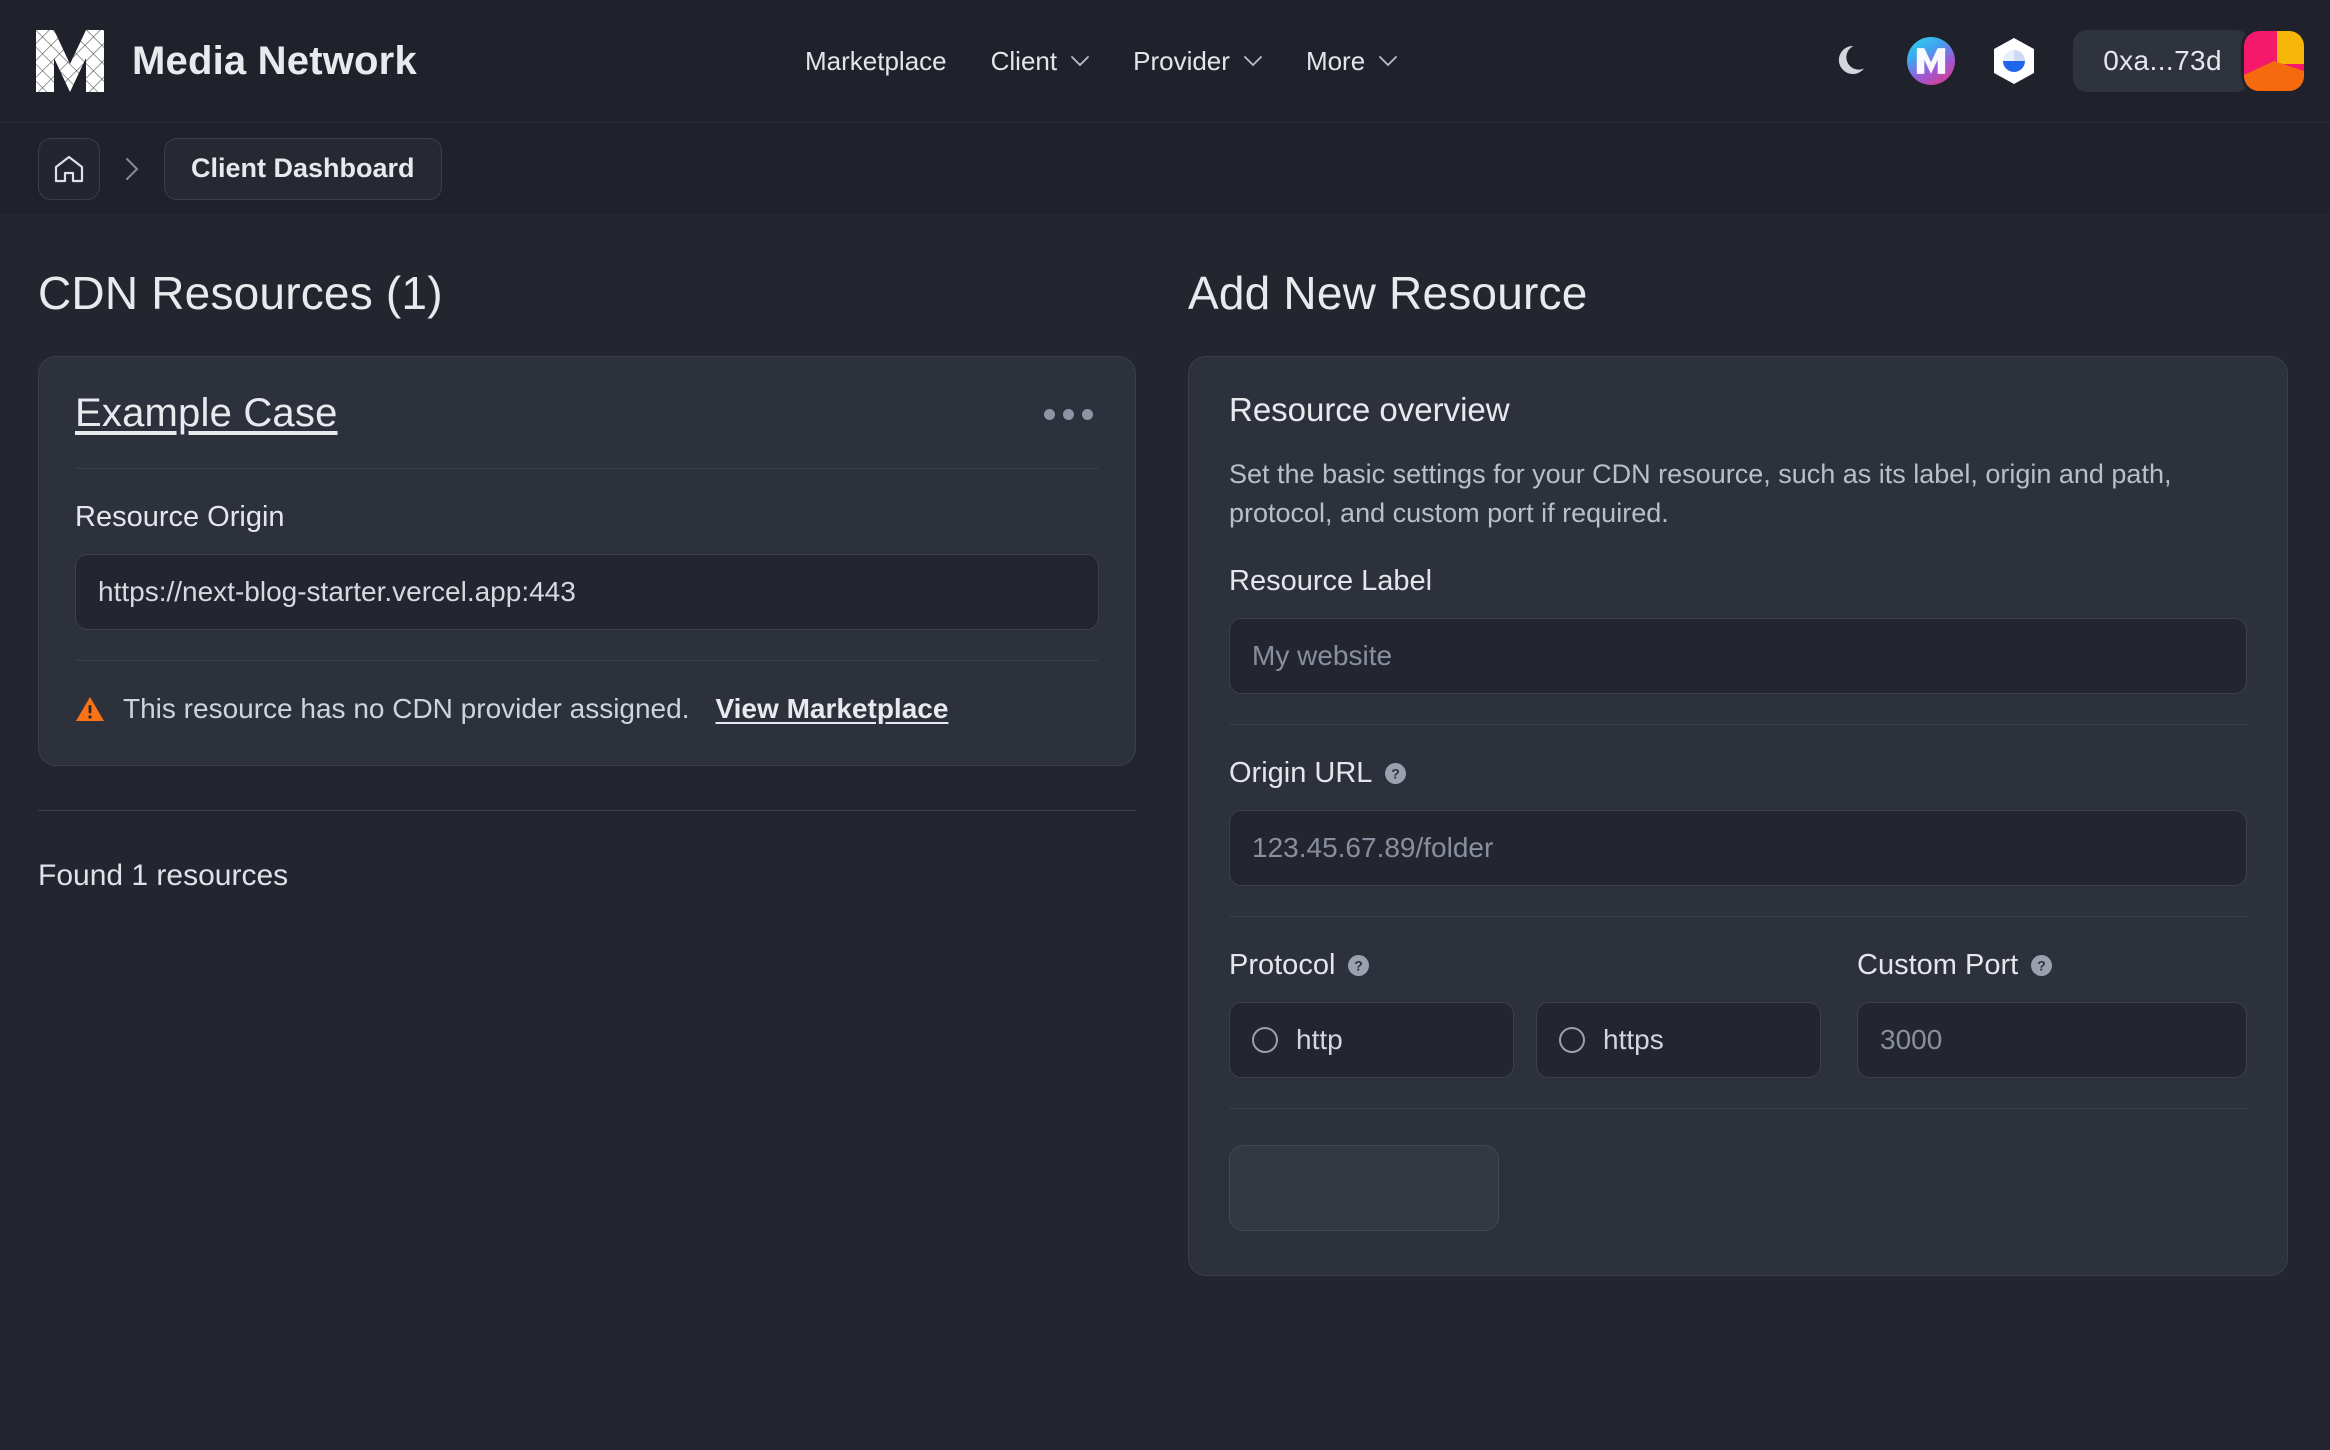  I want to click on protocol-label: Protocol, so click(1282, 965).